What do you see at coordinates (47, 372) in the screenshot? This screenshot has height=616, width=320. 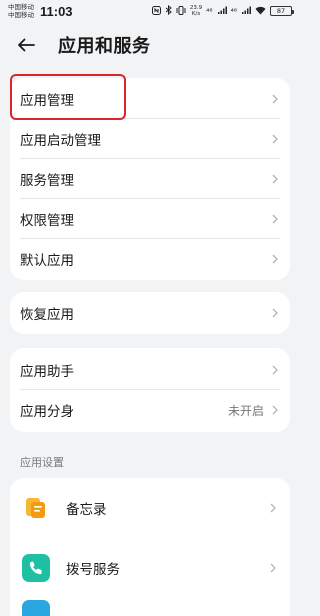 I see `row-label: 应用助手` at bounding box center [47, 372].